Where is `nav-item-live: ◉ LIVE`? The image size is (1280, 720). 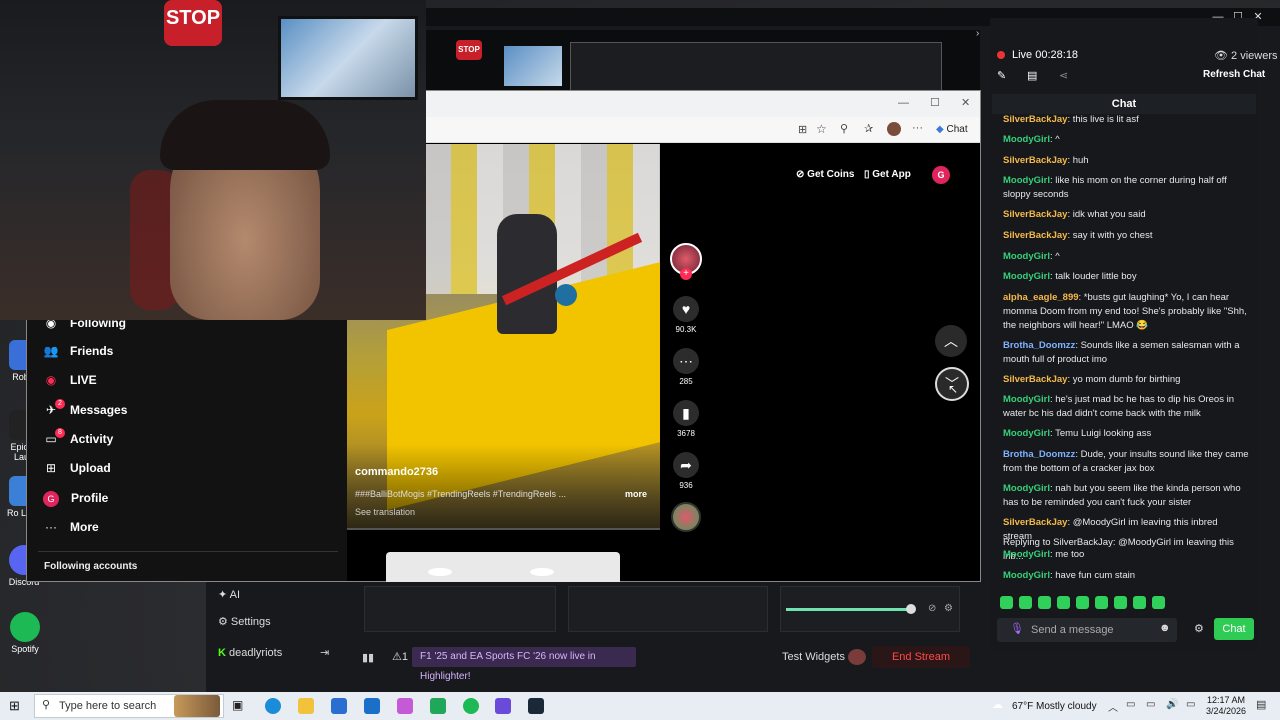 nav-item-live: ◉ LIVE is located at coordinates (69, 380).